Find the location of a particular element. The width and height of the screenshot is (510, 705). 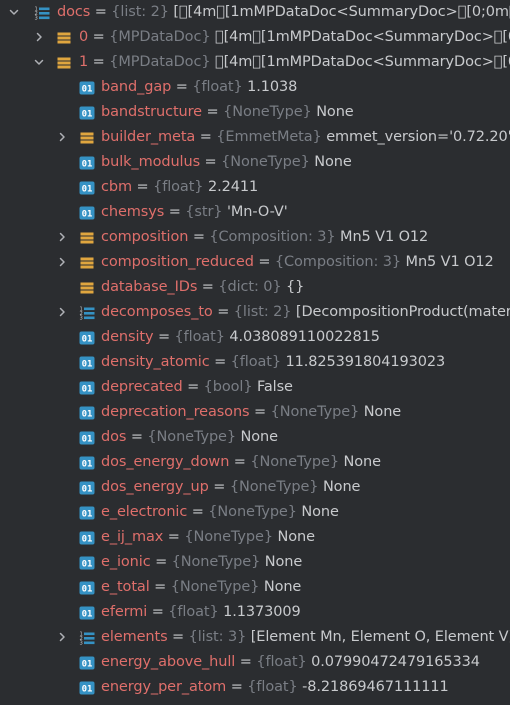

tree-row-text: e_total = {NoneType} None is located at coordinates (201, 587).